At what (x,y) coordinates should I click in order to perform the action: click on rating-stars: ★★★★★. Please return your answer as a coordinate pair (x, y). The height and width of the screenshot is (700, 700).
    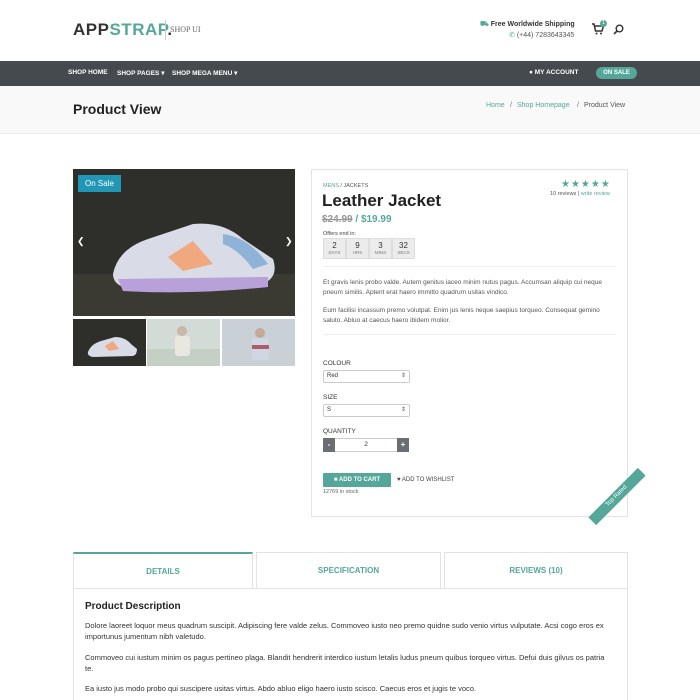
    Looking at the image, I should click on (586, 184).